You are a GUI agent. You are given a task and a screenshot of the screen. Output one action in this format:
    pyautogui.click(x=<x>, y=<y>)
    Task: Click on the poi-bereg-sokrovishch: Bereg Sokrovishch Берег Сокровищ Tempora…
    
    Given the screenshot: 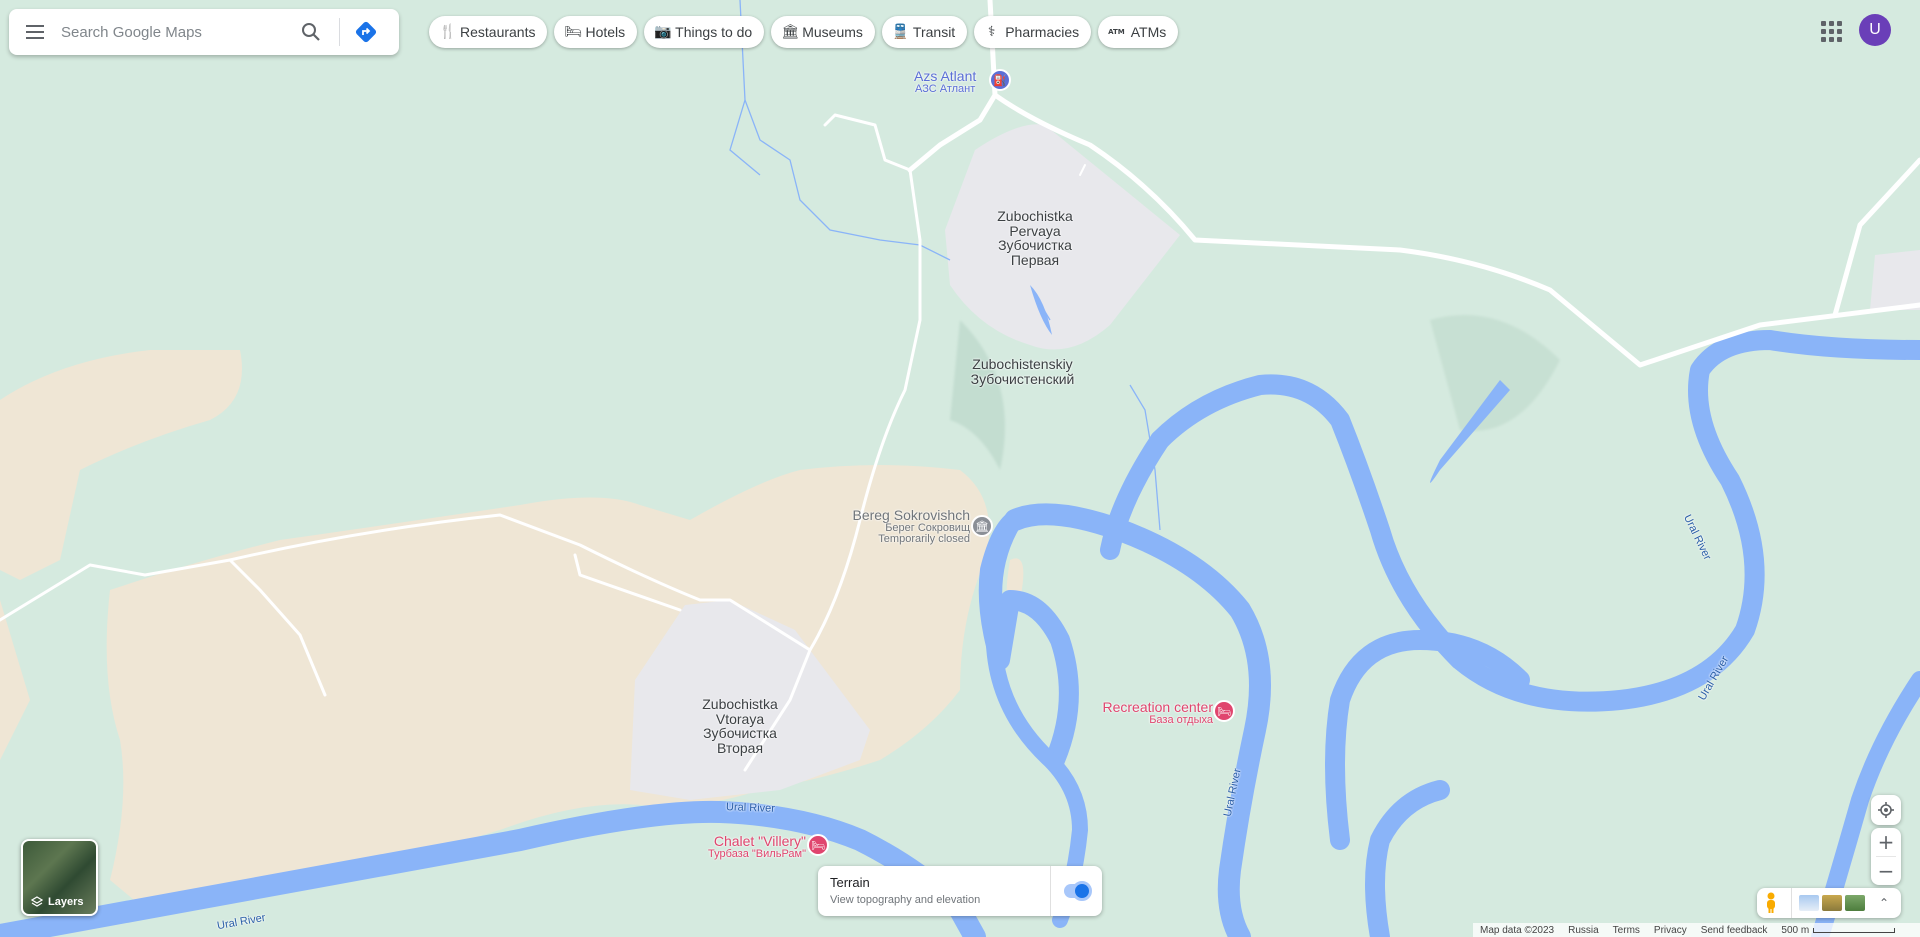 What is the action you would take?
    pyautogui.click(x=910, y=527)
    